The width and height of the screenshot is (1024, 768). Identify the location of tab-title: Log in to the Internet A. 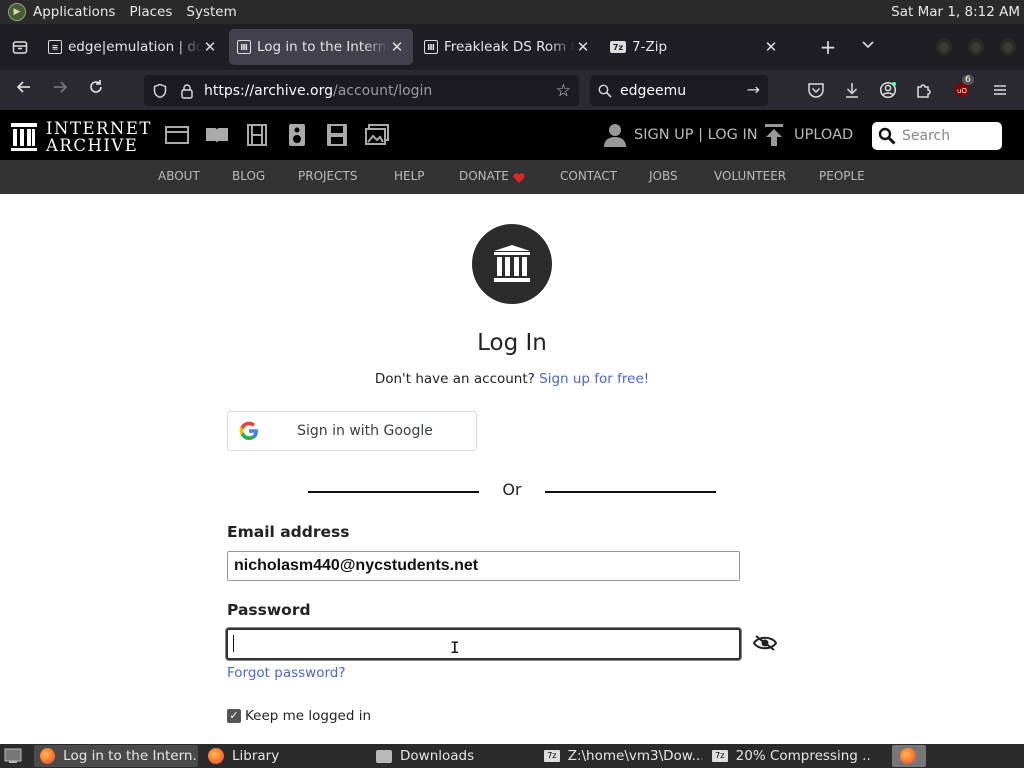
(323, 47).